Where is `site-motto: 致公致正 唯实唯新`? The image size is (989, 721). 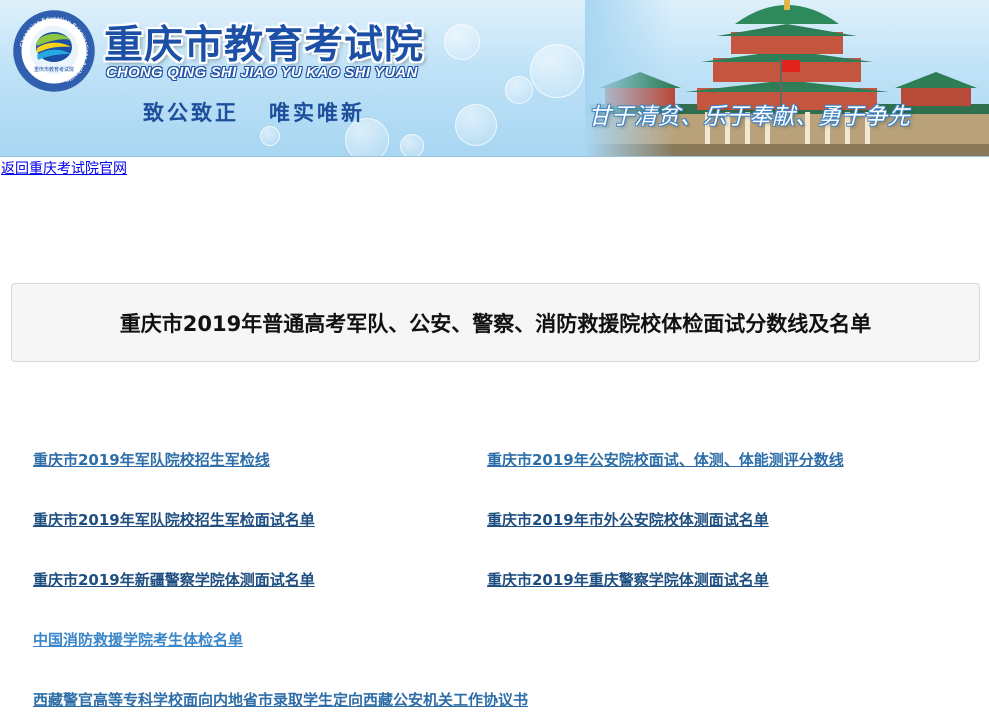
site-motto: 致公致正 唯实唯新 is located at coordinates (254, 112).